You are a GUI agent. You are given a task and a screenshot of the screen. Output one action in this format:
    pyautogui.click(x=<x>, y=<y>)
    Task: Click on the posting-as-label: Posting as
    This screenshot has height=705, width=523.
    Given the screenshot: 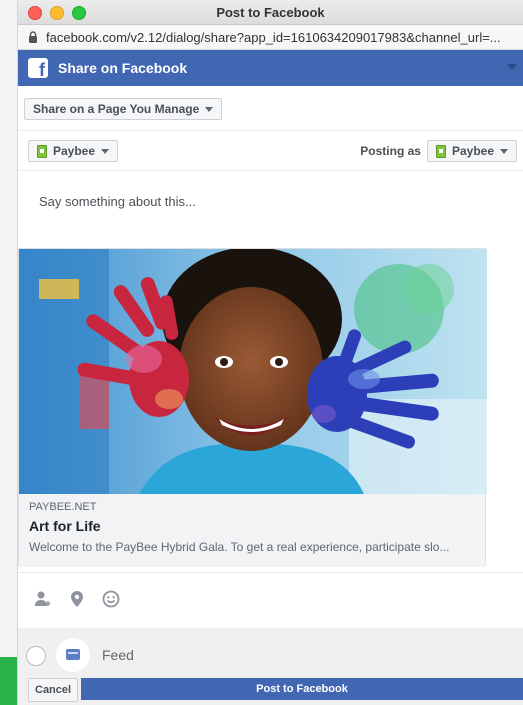 What is the action you would take?
    pyautogui.click(x=390, y=151)
    